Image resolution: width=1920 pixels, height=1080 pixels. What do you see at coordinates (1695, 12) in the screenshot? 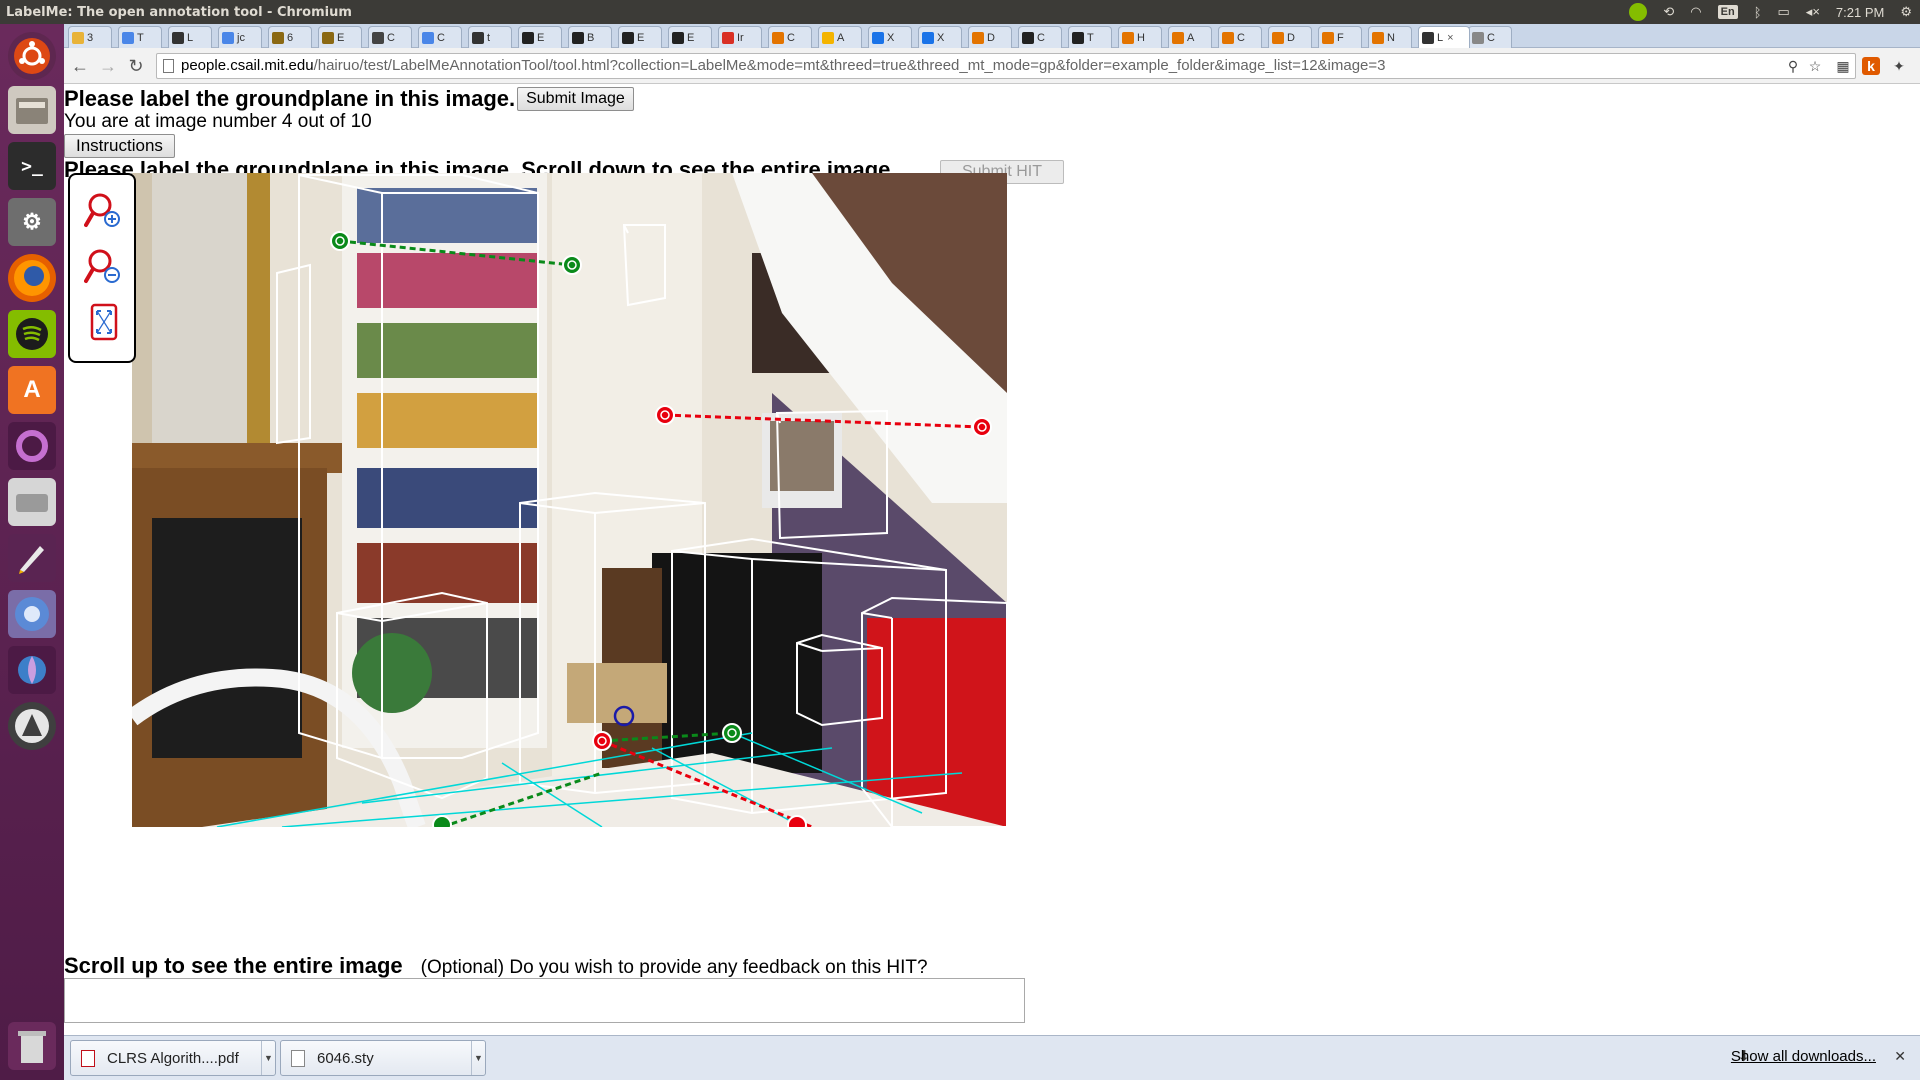
I see `wifi-indicator-icon: ◠` at bounding box center [1695, 12].